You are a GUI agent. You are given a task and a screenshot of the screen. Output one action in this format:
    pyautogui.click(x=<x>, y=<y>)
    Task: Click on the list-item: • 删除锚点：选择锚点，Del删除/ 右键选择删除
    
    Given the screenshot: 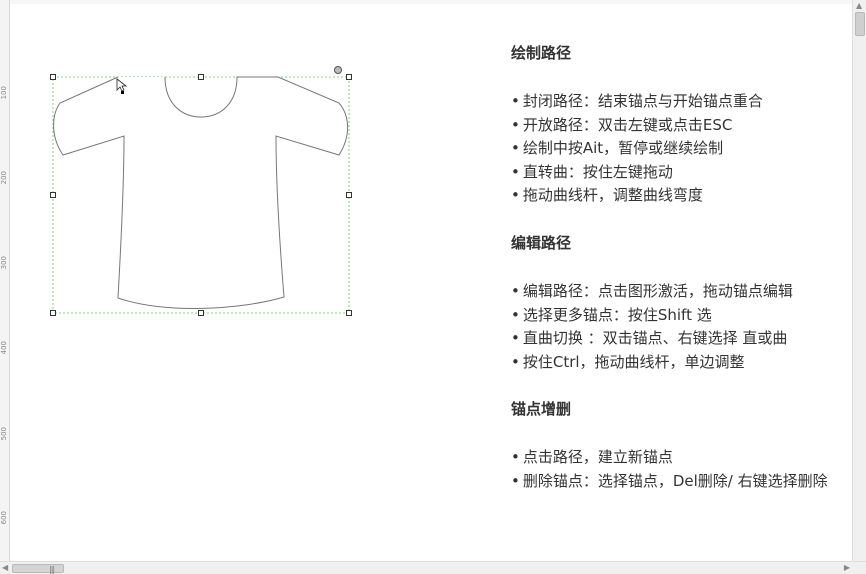 What is the action you would take?
    pyautogui.click(x=669, y=480)
    